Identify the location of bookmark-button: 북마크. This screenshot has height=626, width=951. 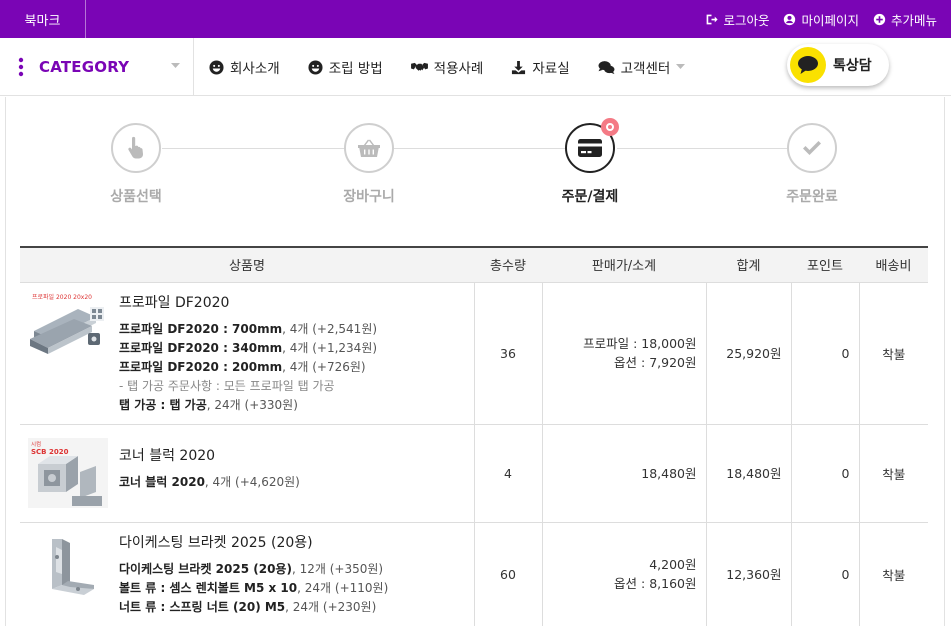
(43, 19).